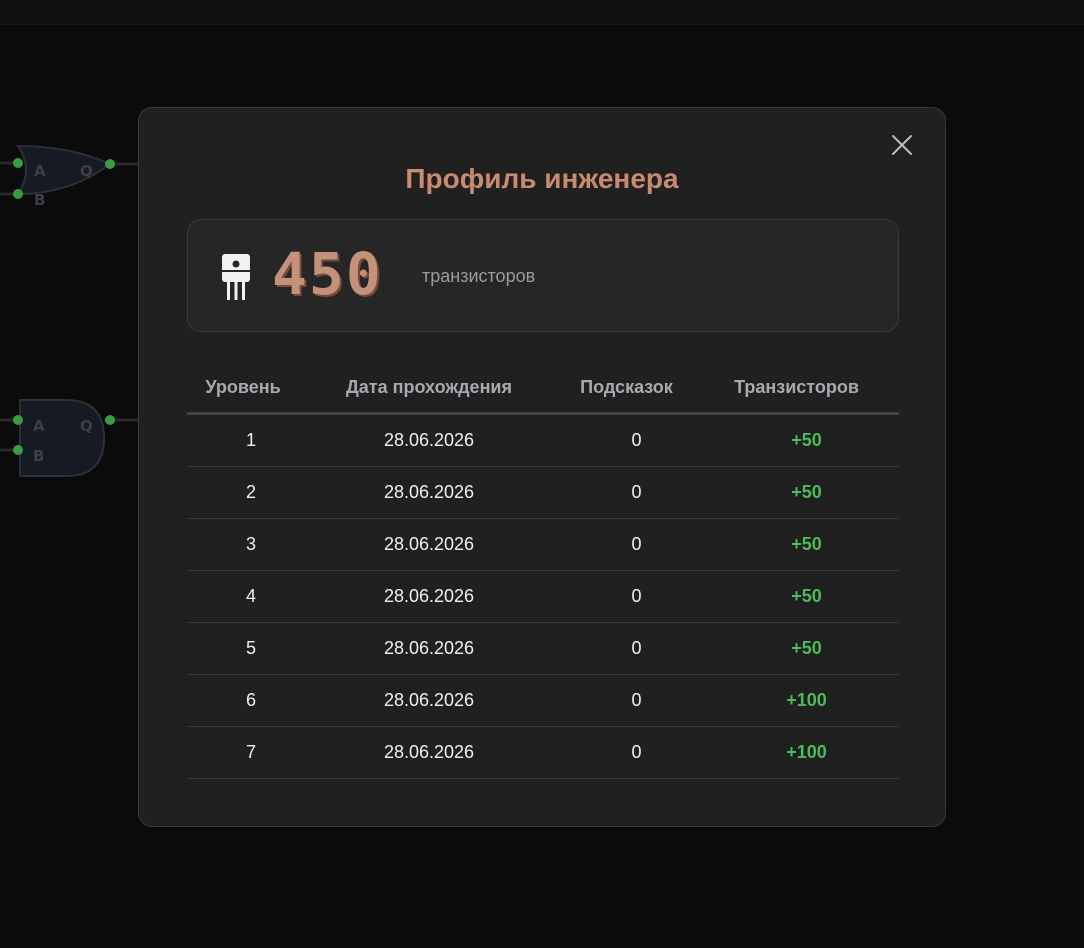  I want to click on table-row: 7 28.06.2026 0 +100, so click(543, 752).